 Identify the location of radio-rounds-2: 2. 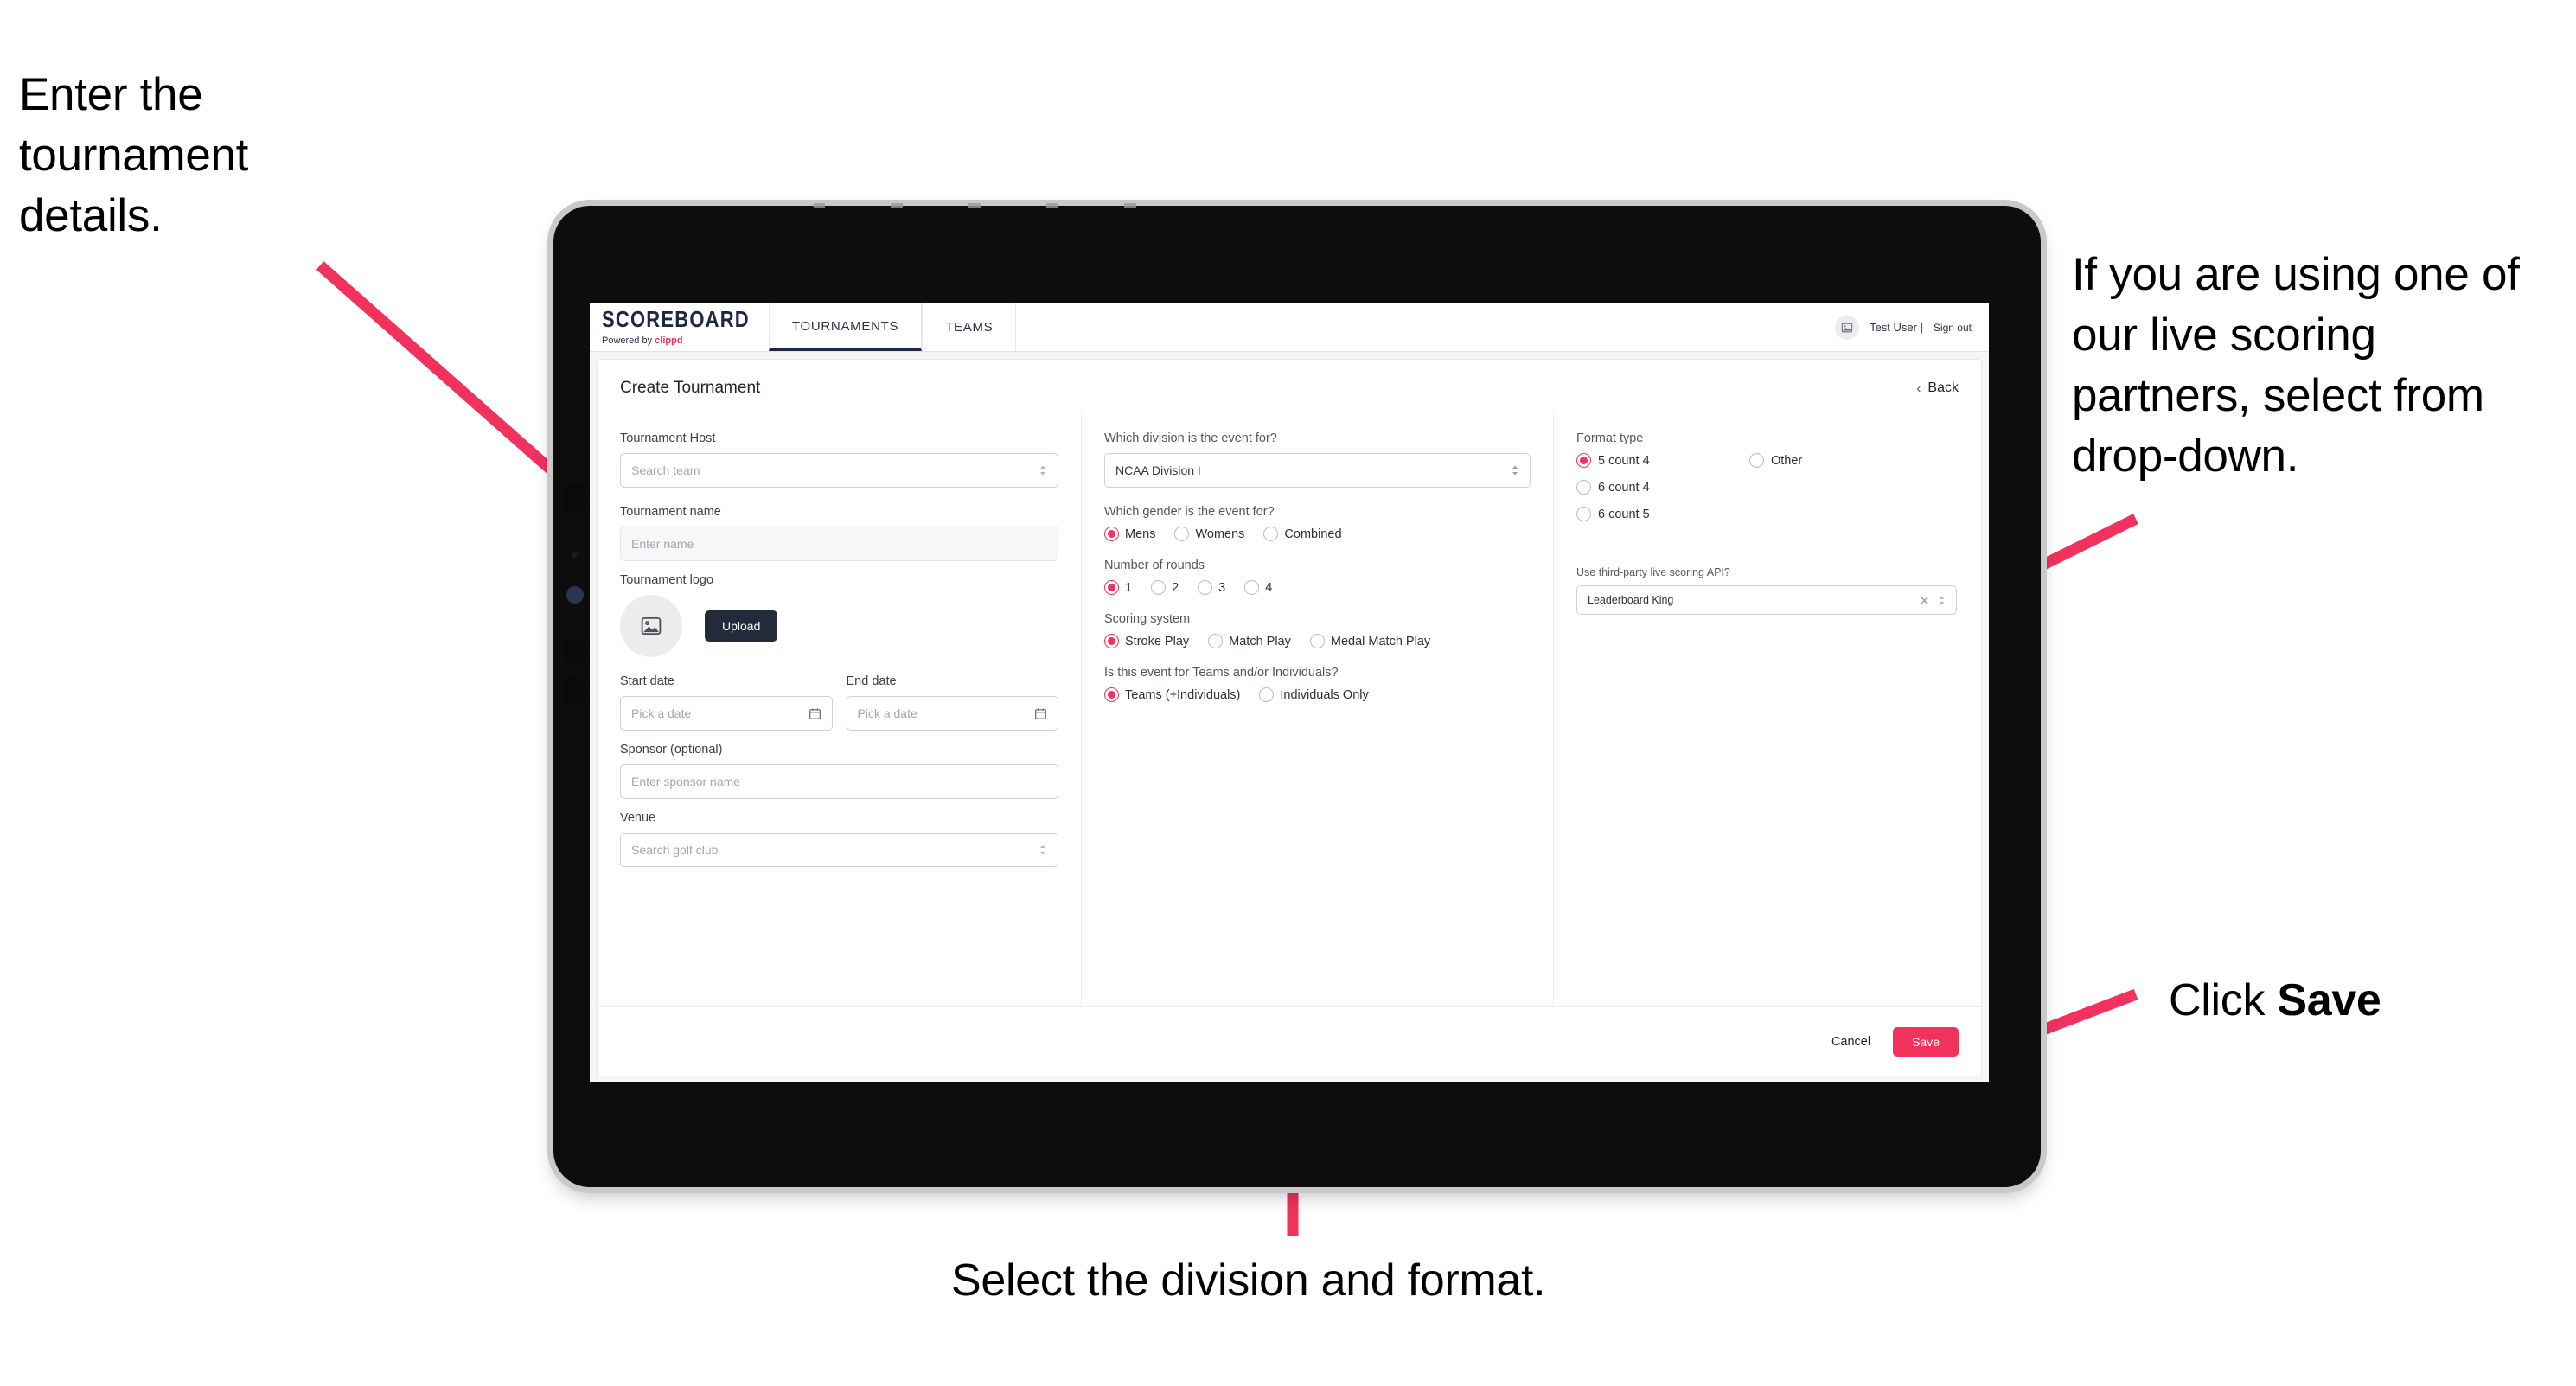
(1165, 587).